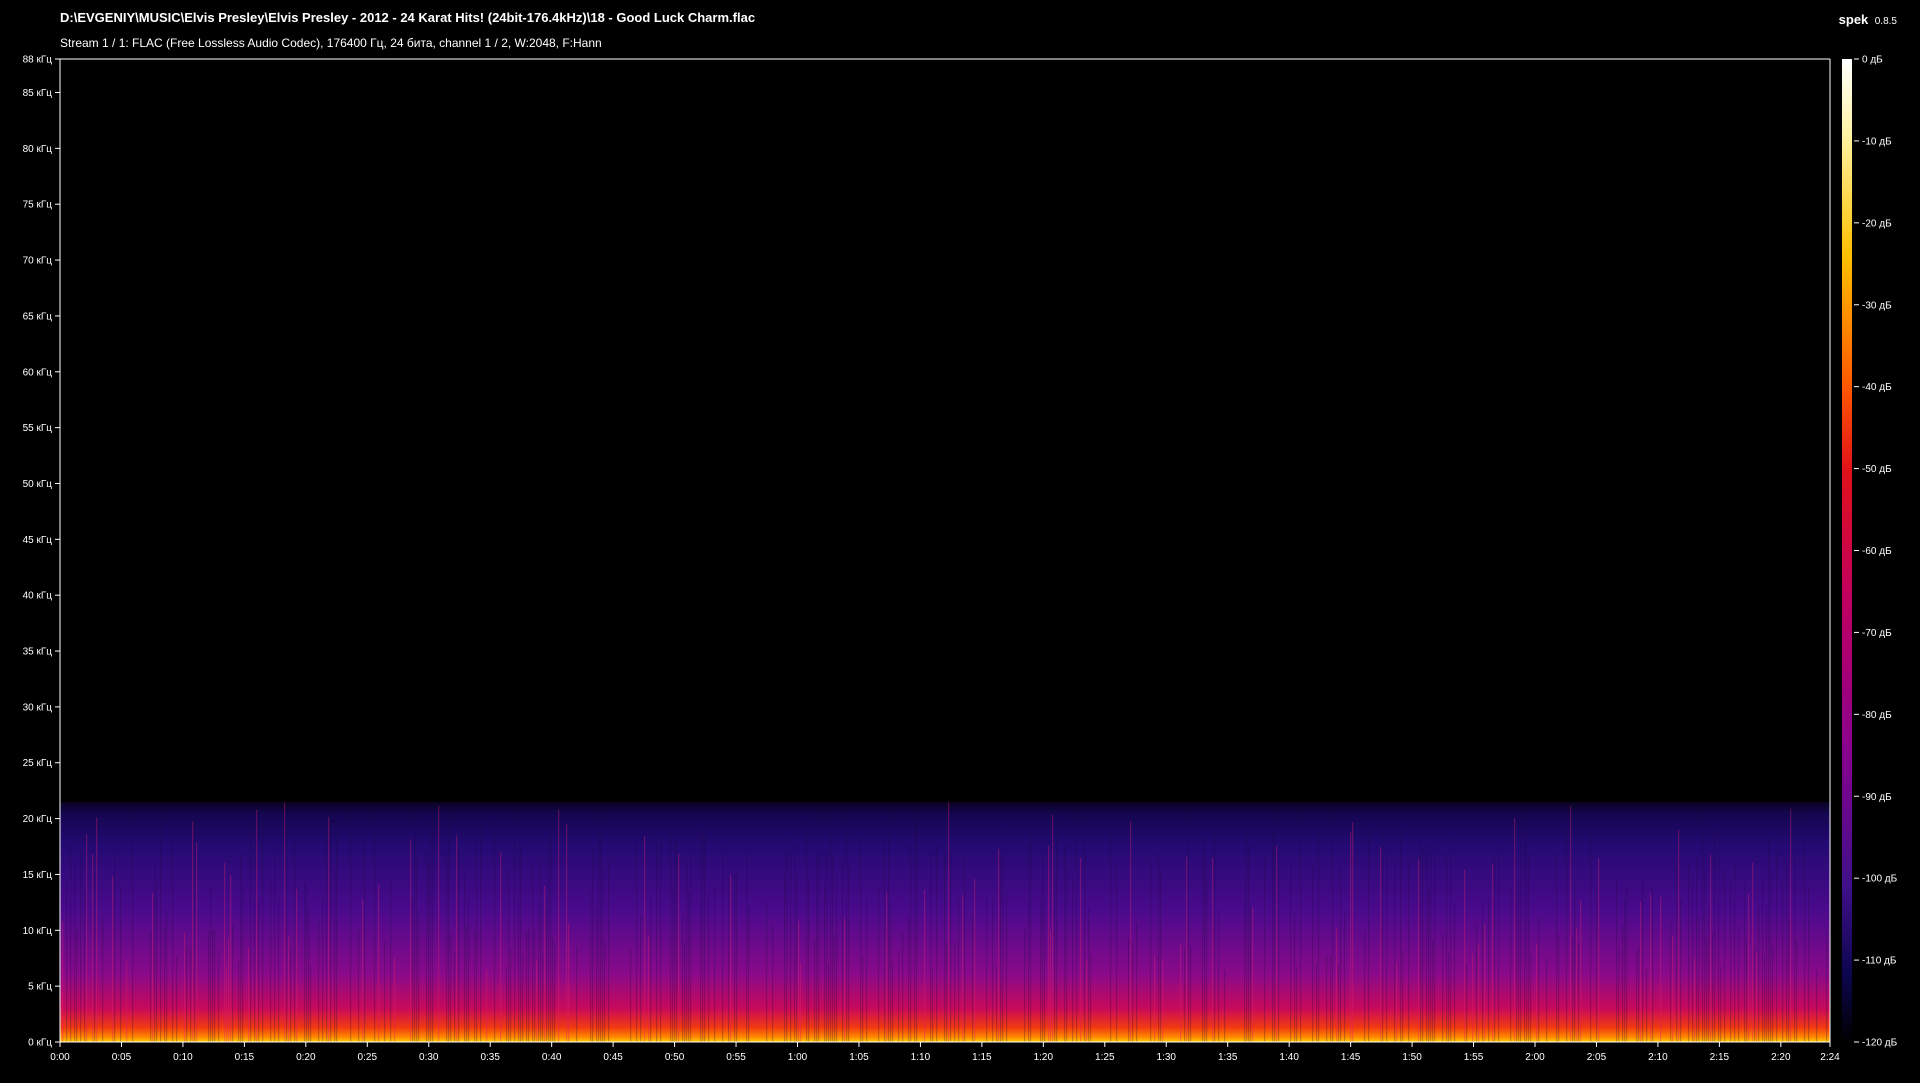 This screenshot has height=1083, width=1920. Describe the element at coordinates (38, 205) in the screenshot. I see `y-tick-label: 75 кГц` at that location.